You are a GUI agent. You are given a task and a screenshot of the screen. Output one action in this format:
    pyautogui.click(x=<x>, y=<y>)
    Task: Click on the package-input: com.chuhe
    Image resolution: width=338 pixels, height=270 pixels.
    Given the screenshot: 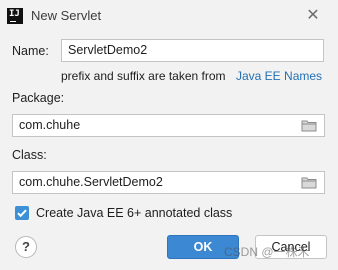 What is the action you would take?
    pyautogui.click(x=168, y=125)
    